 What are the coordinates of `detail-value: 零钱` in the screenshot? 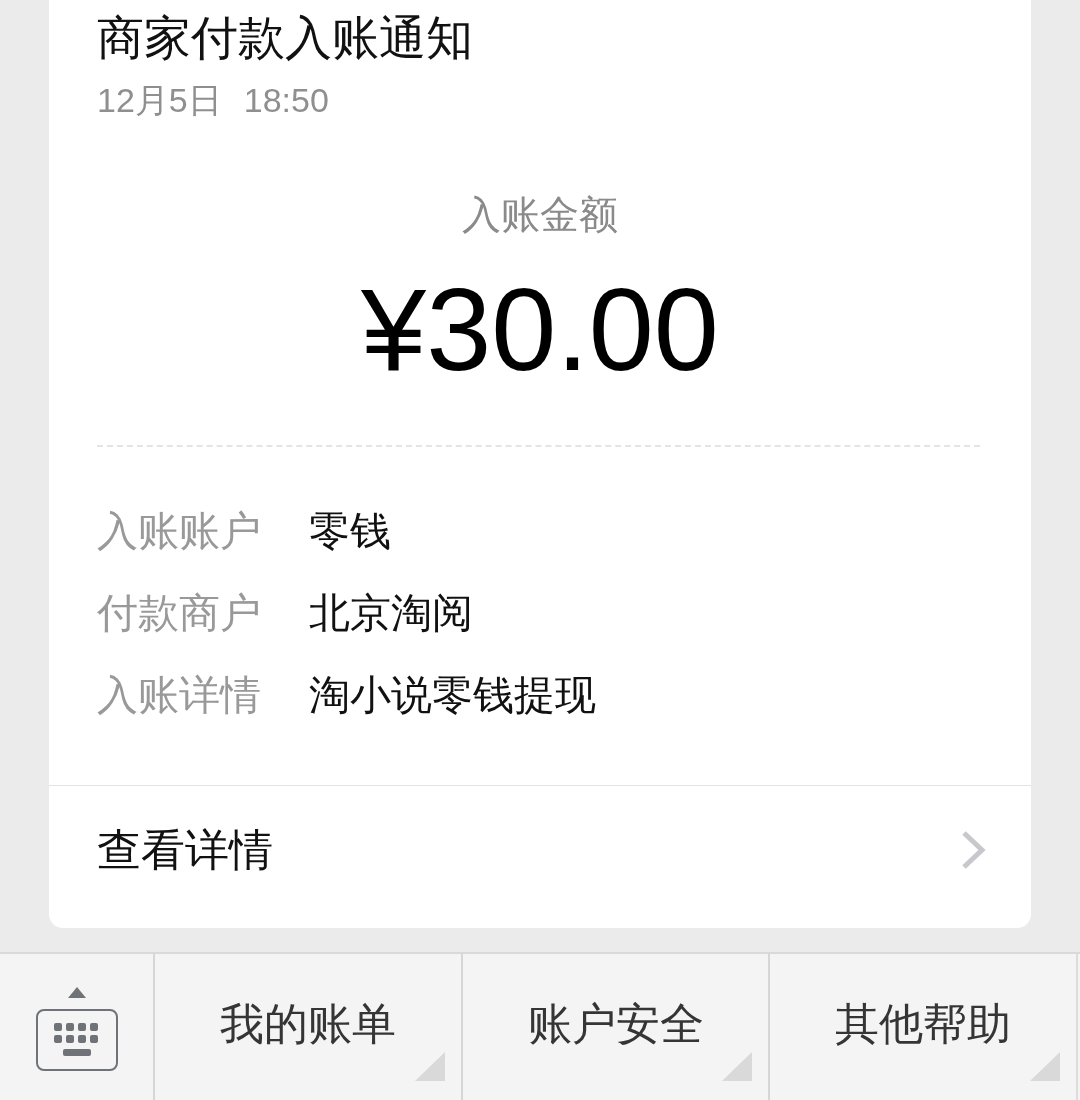 It's located at (350, 531).